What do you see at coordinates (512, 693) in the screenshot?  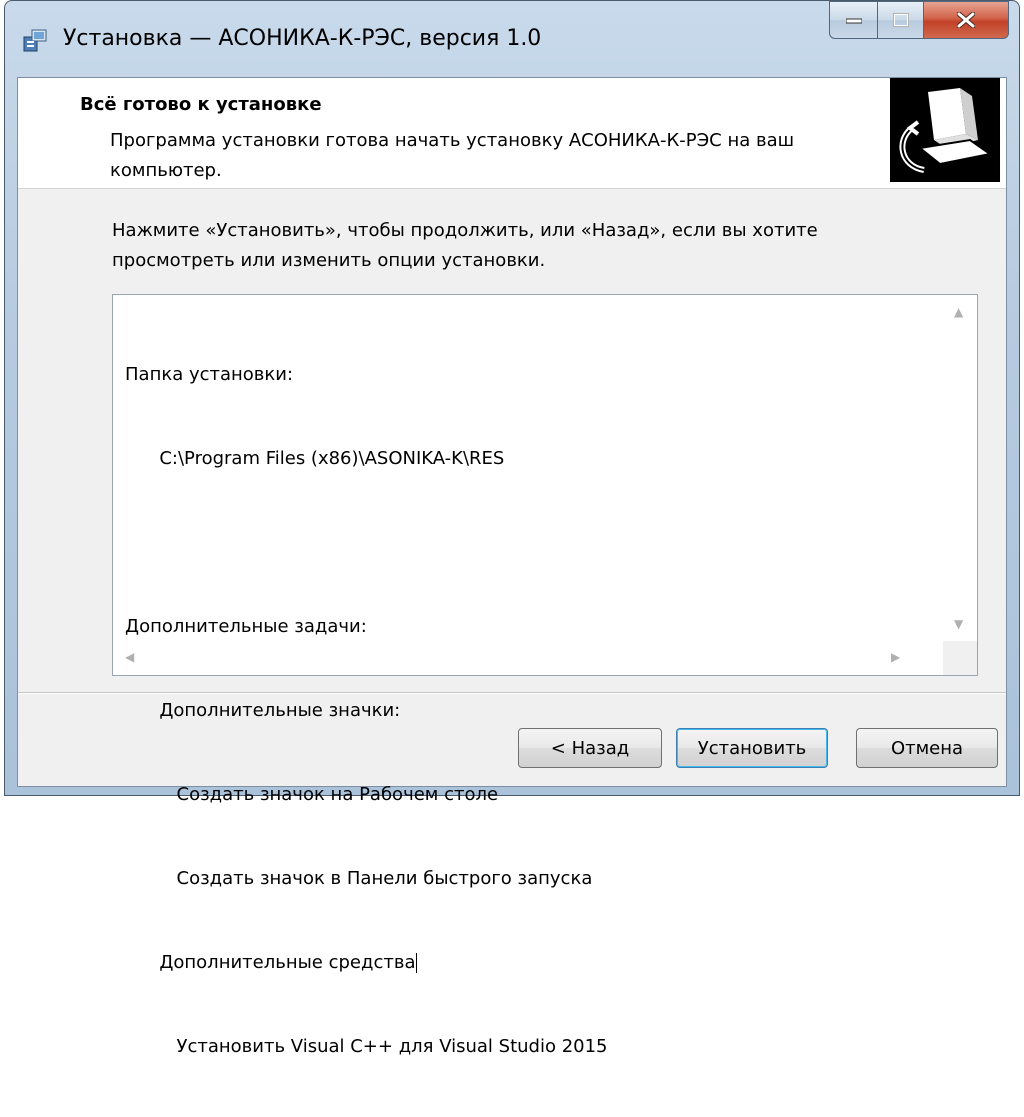 I see `bottom-divider` at bounding box center [512, 693].